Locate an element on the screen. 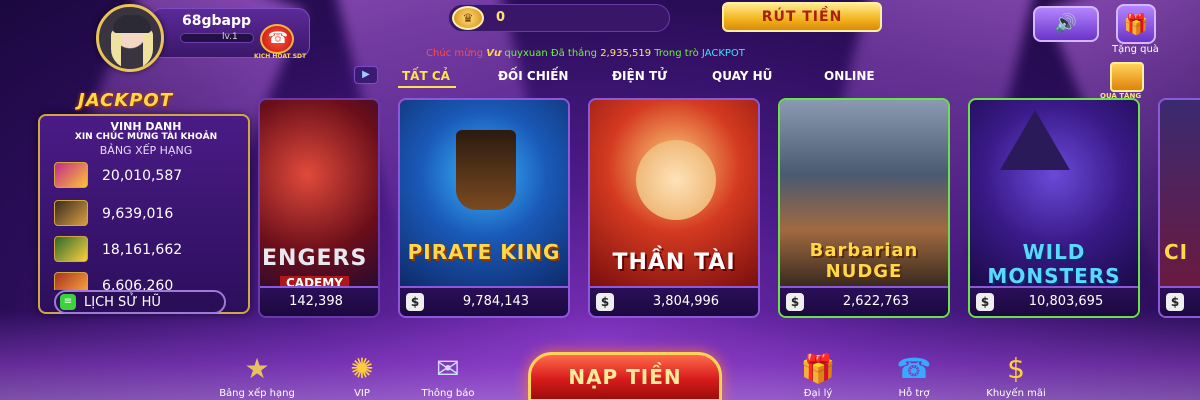  game-title: PIRATE KING is located at coordinates (484, 252).